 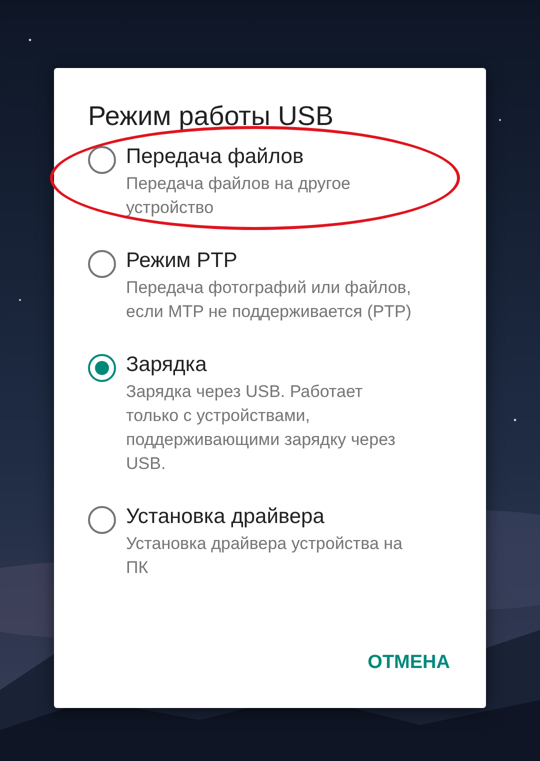 I want to click on cancel-button: ОТМЕНА, so click(x=409, y=663).